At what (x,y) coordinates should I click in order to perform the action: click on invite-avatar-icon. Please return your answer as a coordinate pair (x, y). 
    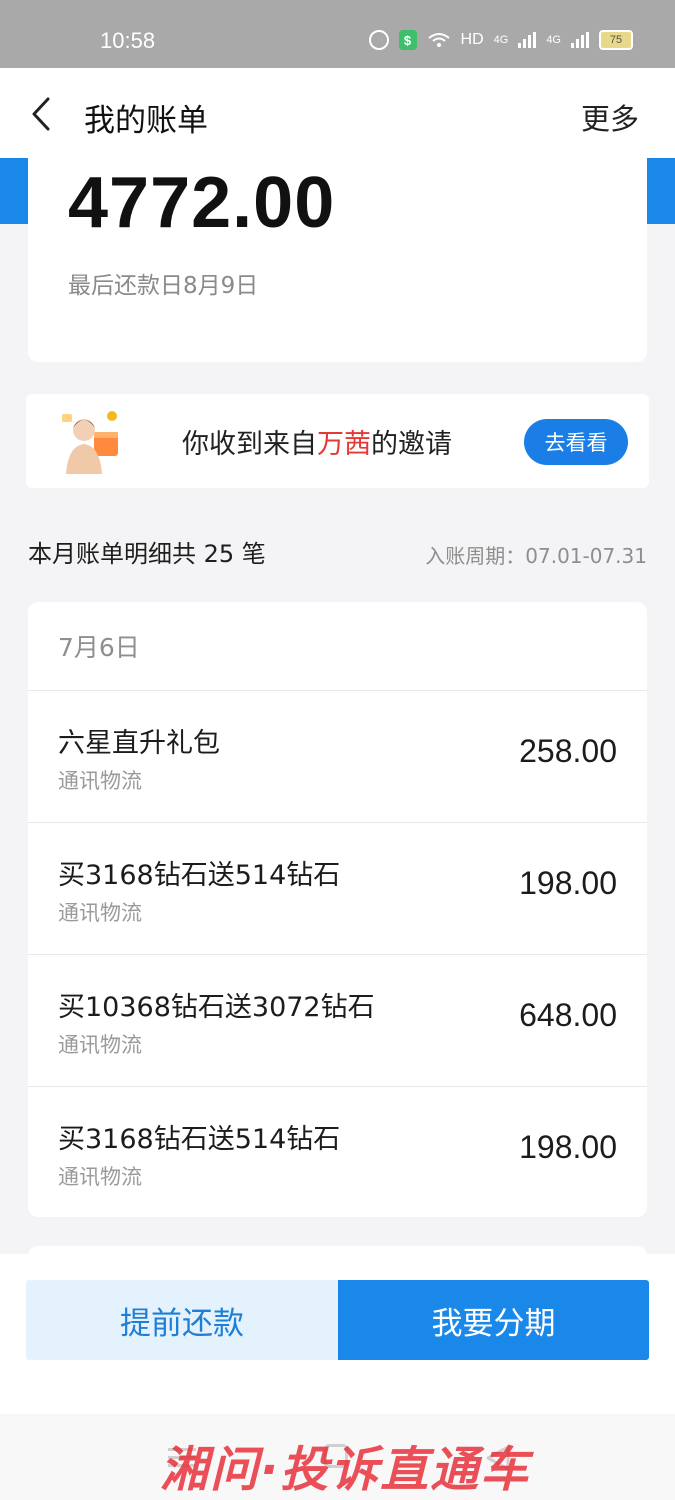
    Looking at the image, I should click on (90, 442).